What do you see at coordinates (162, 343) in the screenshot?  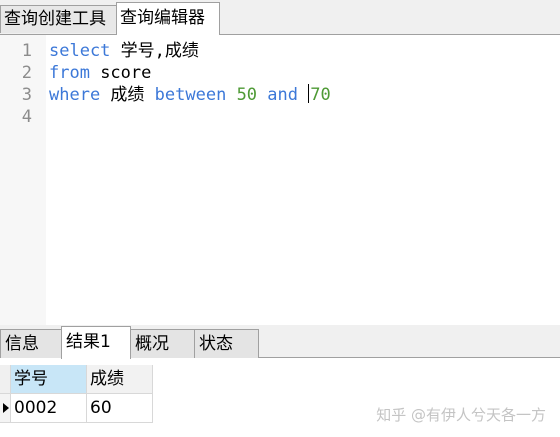 I see `tab-overview: 概况` at bounding box center [162, 343].